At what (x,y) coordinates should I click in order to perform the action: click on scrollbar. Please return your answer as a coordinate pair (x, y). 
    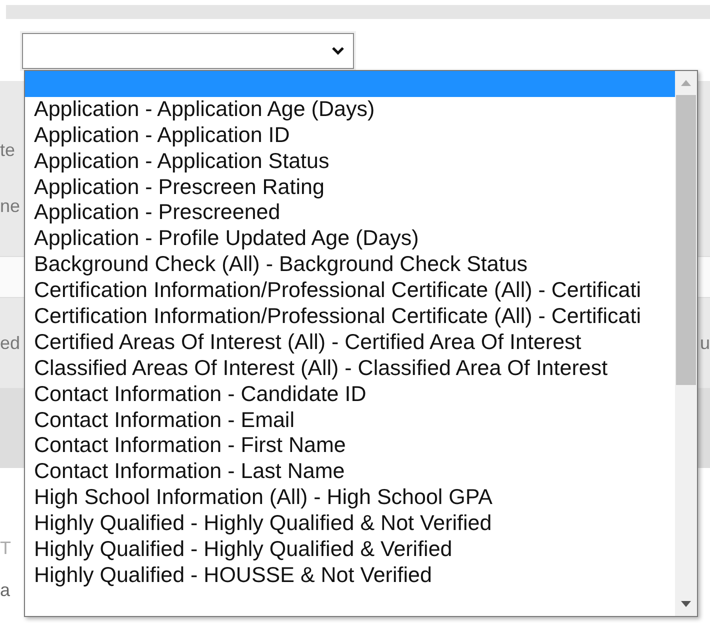
    Looking at the image, I should click on (686, 343).